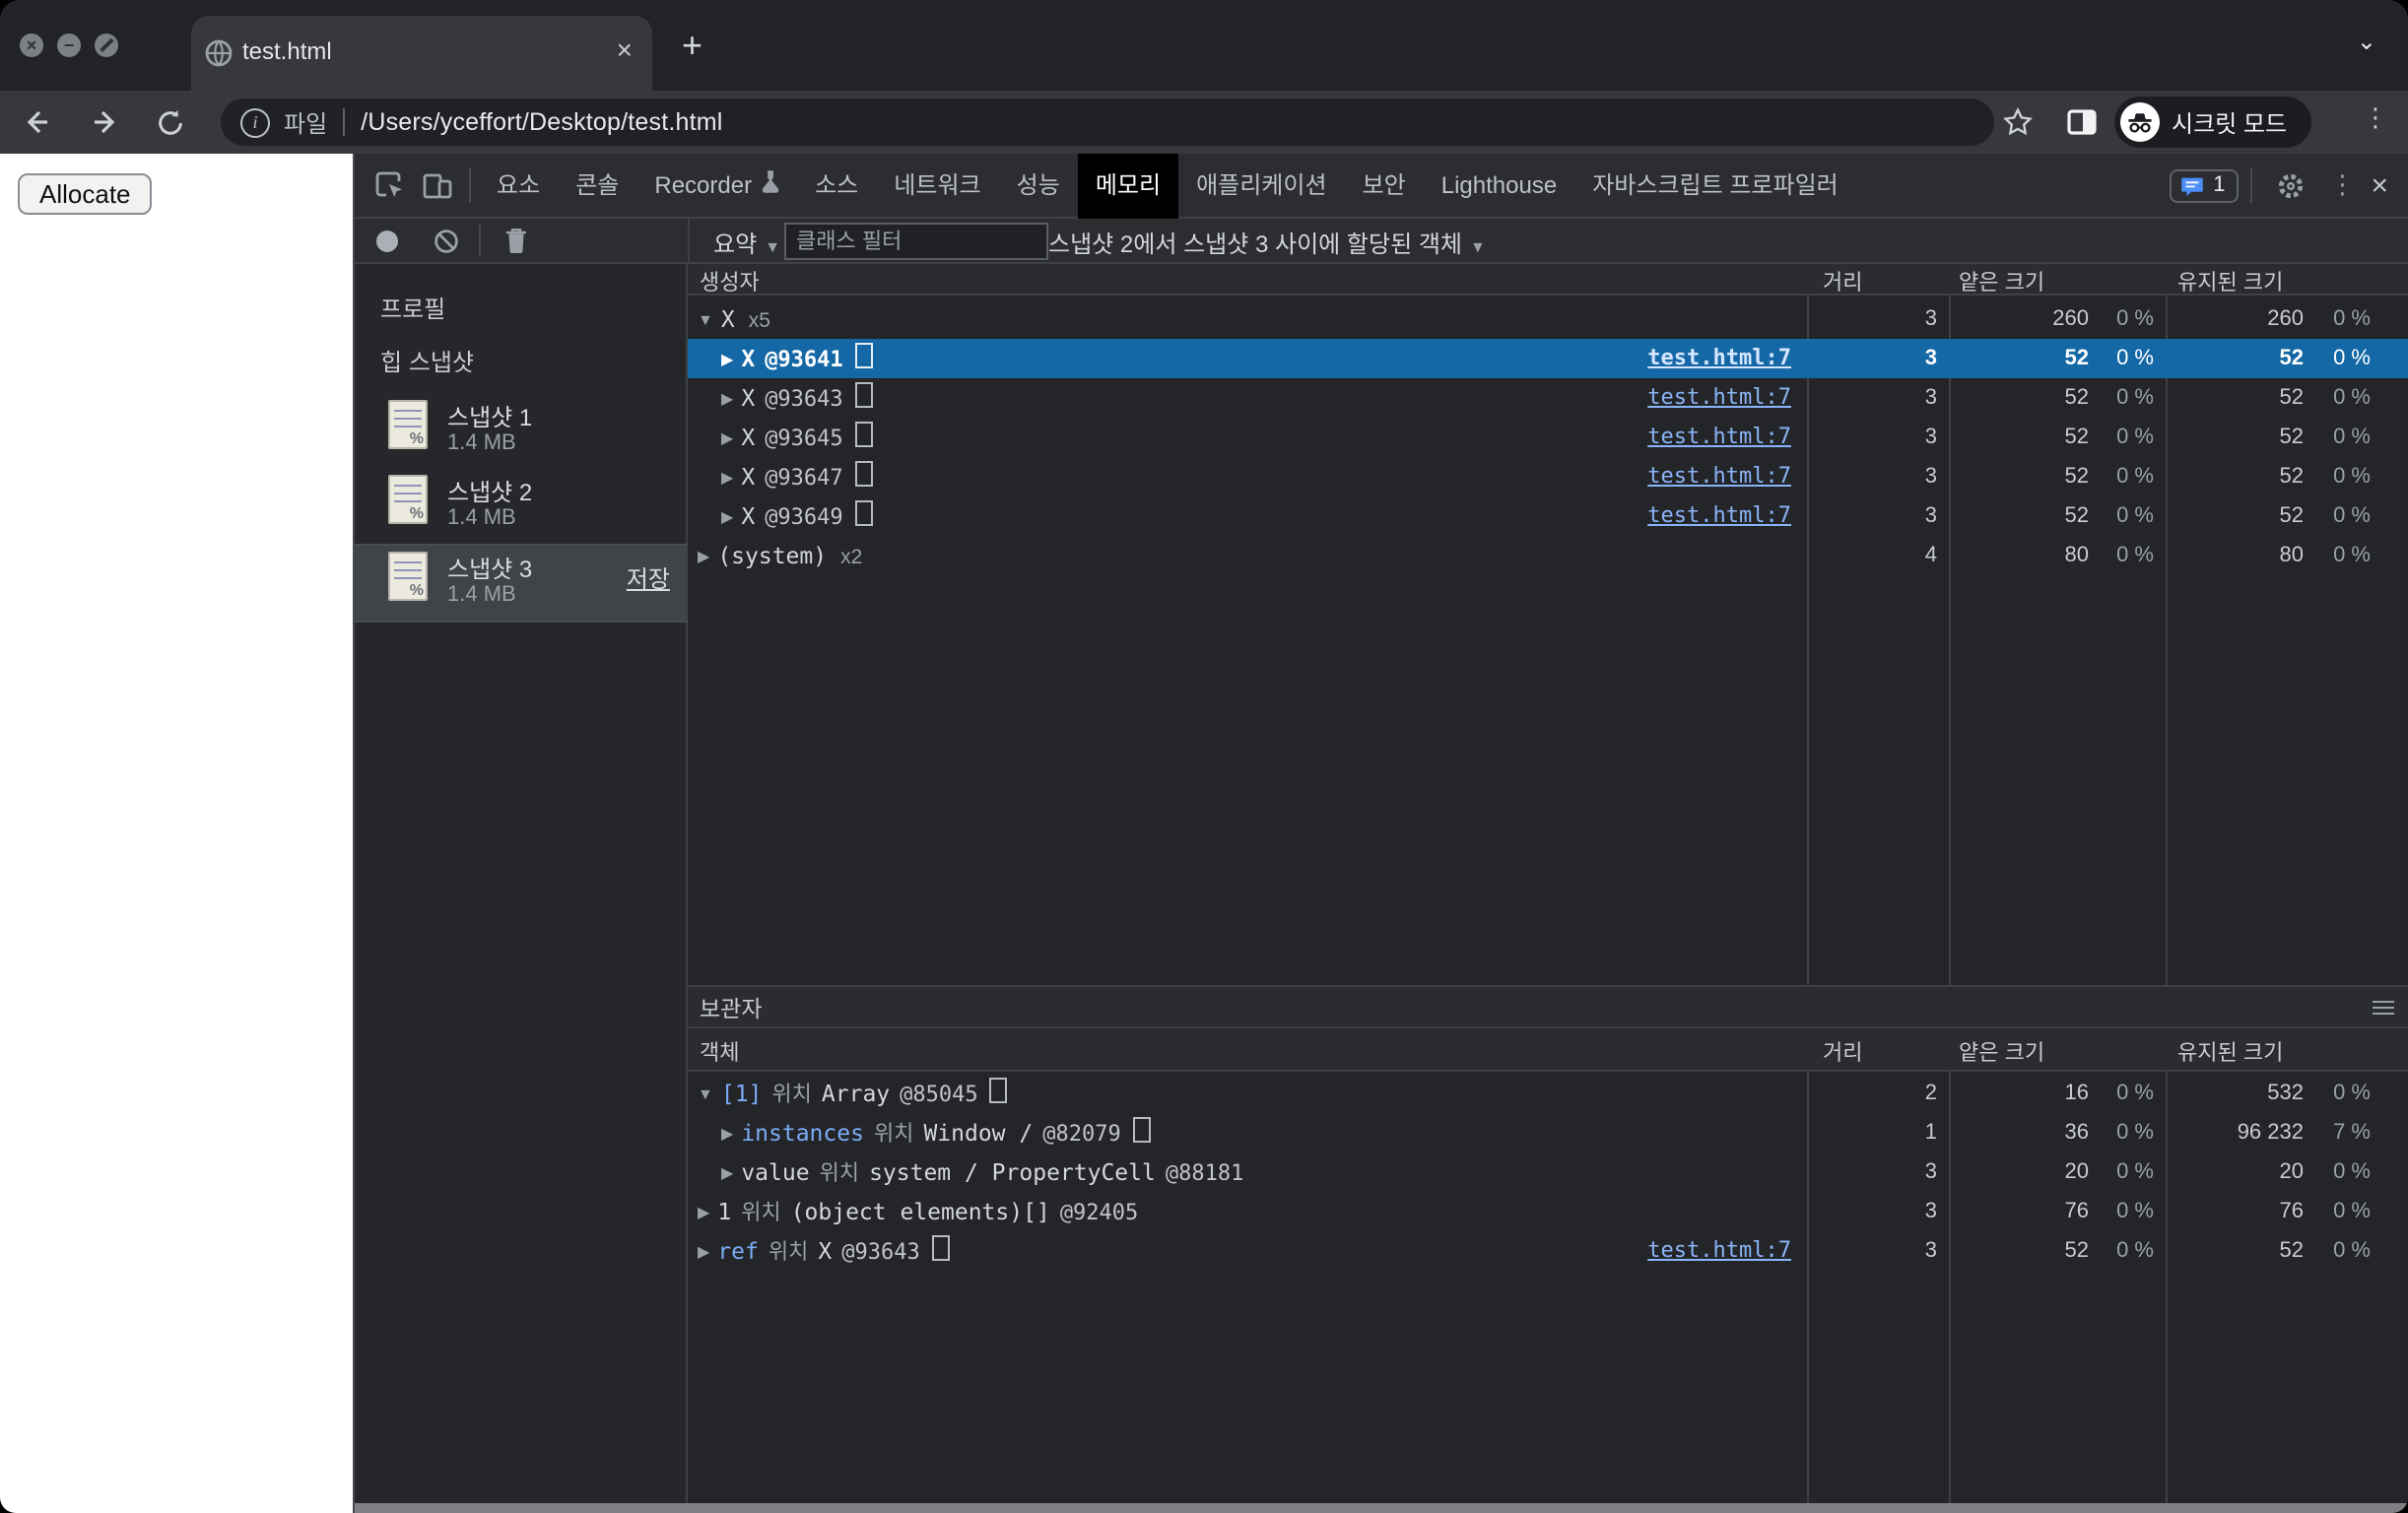  What do you see at coordinates (2192, 186) in the screenshot?
I see `issues-bubble-icon` at bounding box center [2192, 186].